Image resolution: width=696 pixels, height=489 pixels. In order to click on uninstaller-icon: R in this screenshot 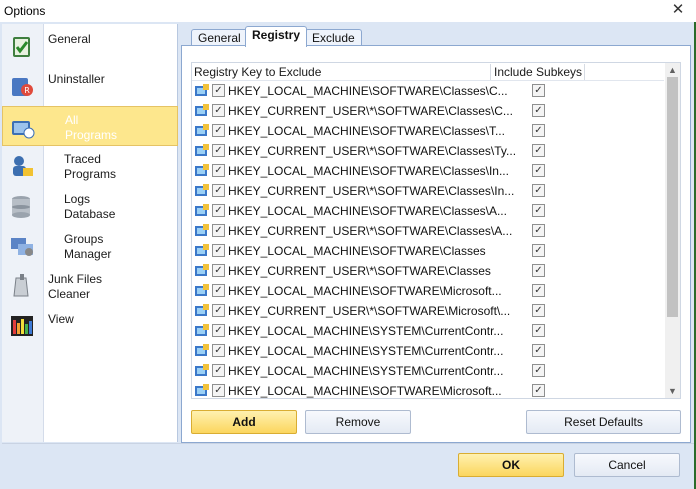, I will do `click(22, 87)`.